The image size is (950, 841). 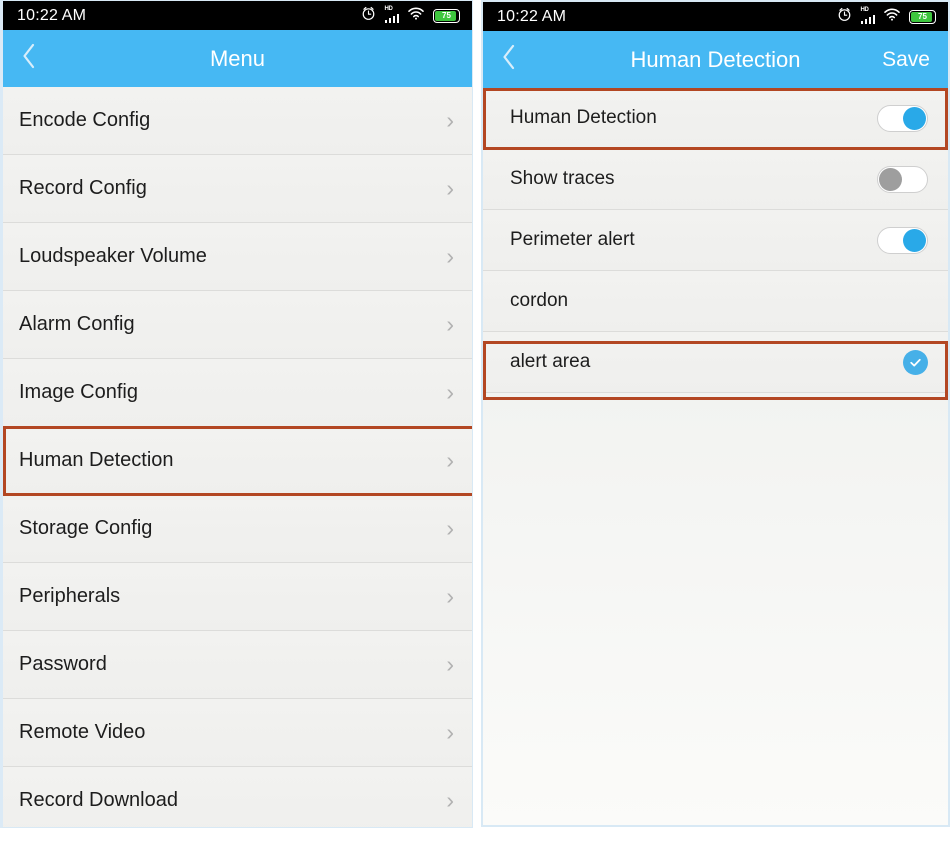 I want to click on menu-item-peripherals: Peripherals ›, so click(x=237, y=597).